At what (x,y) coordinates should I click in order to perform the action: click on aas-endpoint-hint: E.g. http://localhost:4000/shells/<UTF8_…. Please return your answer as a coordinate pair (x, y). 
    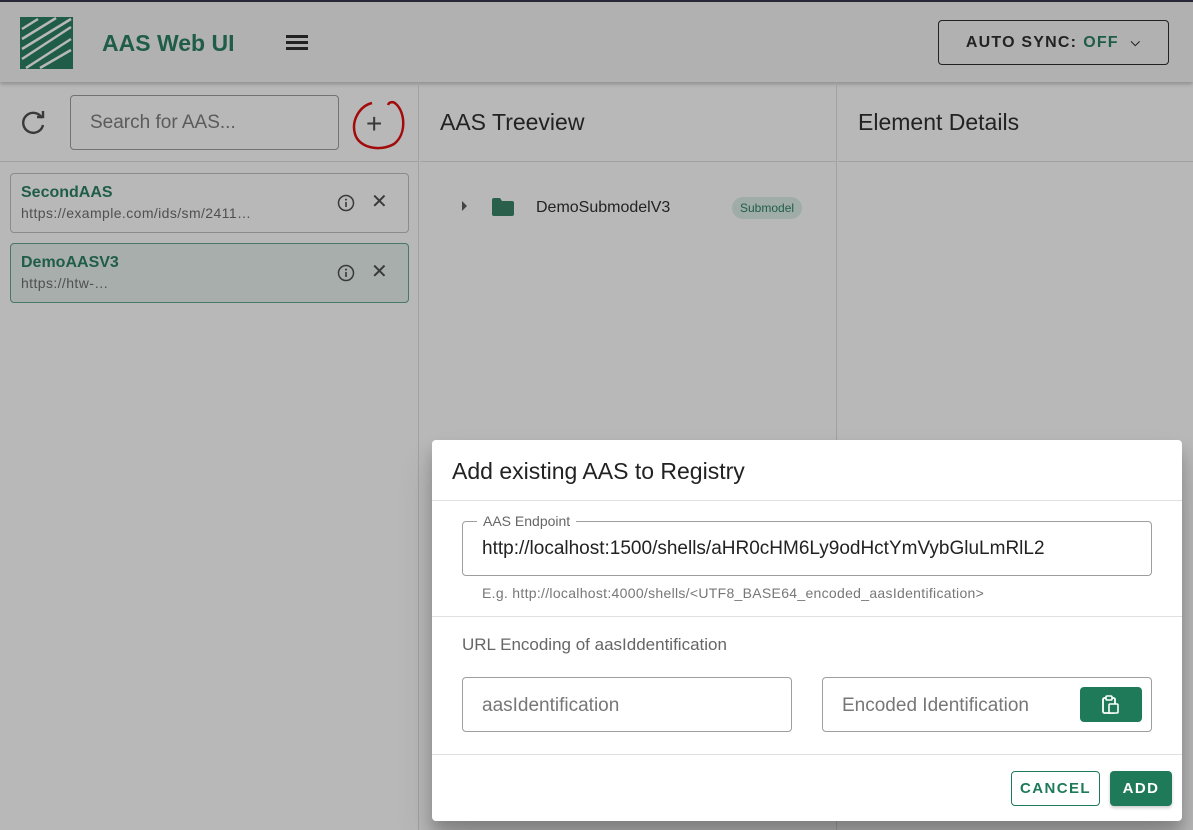
    Looking at the image, I should click on (733, 593).